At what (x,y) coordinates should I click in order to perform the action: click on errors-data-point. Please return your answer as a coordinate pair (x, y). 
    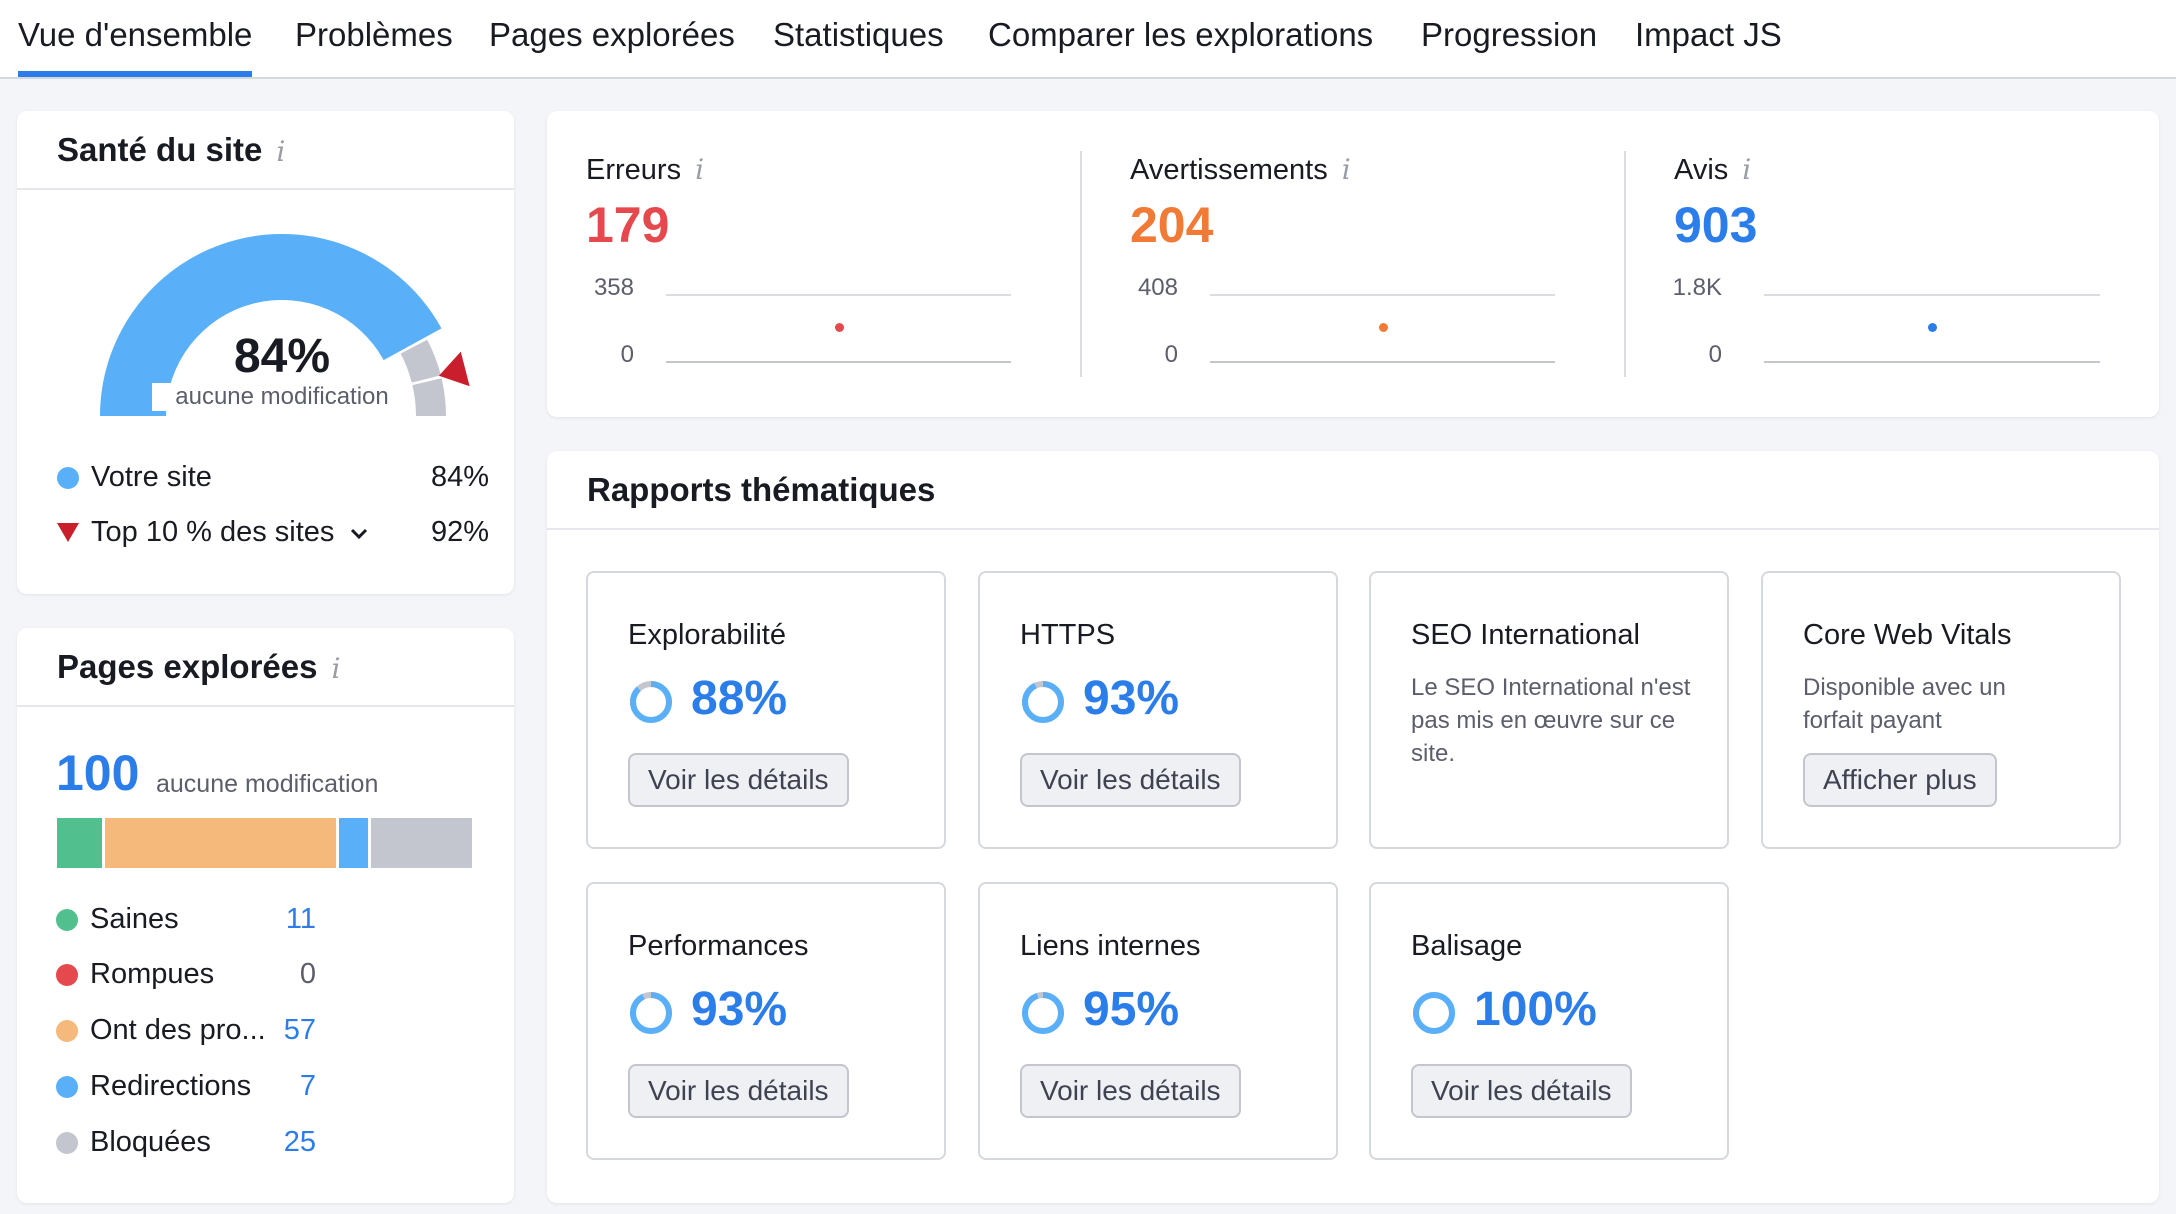
    Looking at the image, I should click on (839, 327).